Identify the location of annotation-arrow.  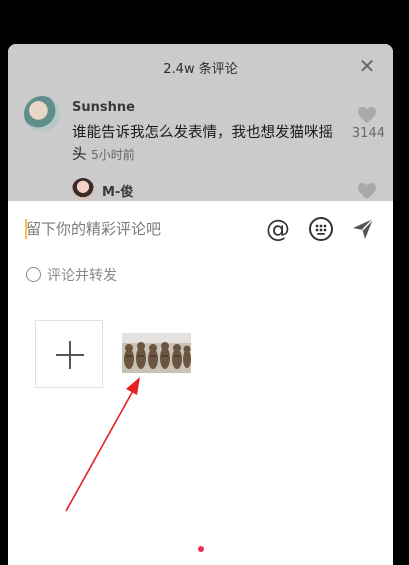
(102, 444).